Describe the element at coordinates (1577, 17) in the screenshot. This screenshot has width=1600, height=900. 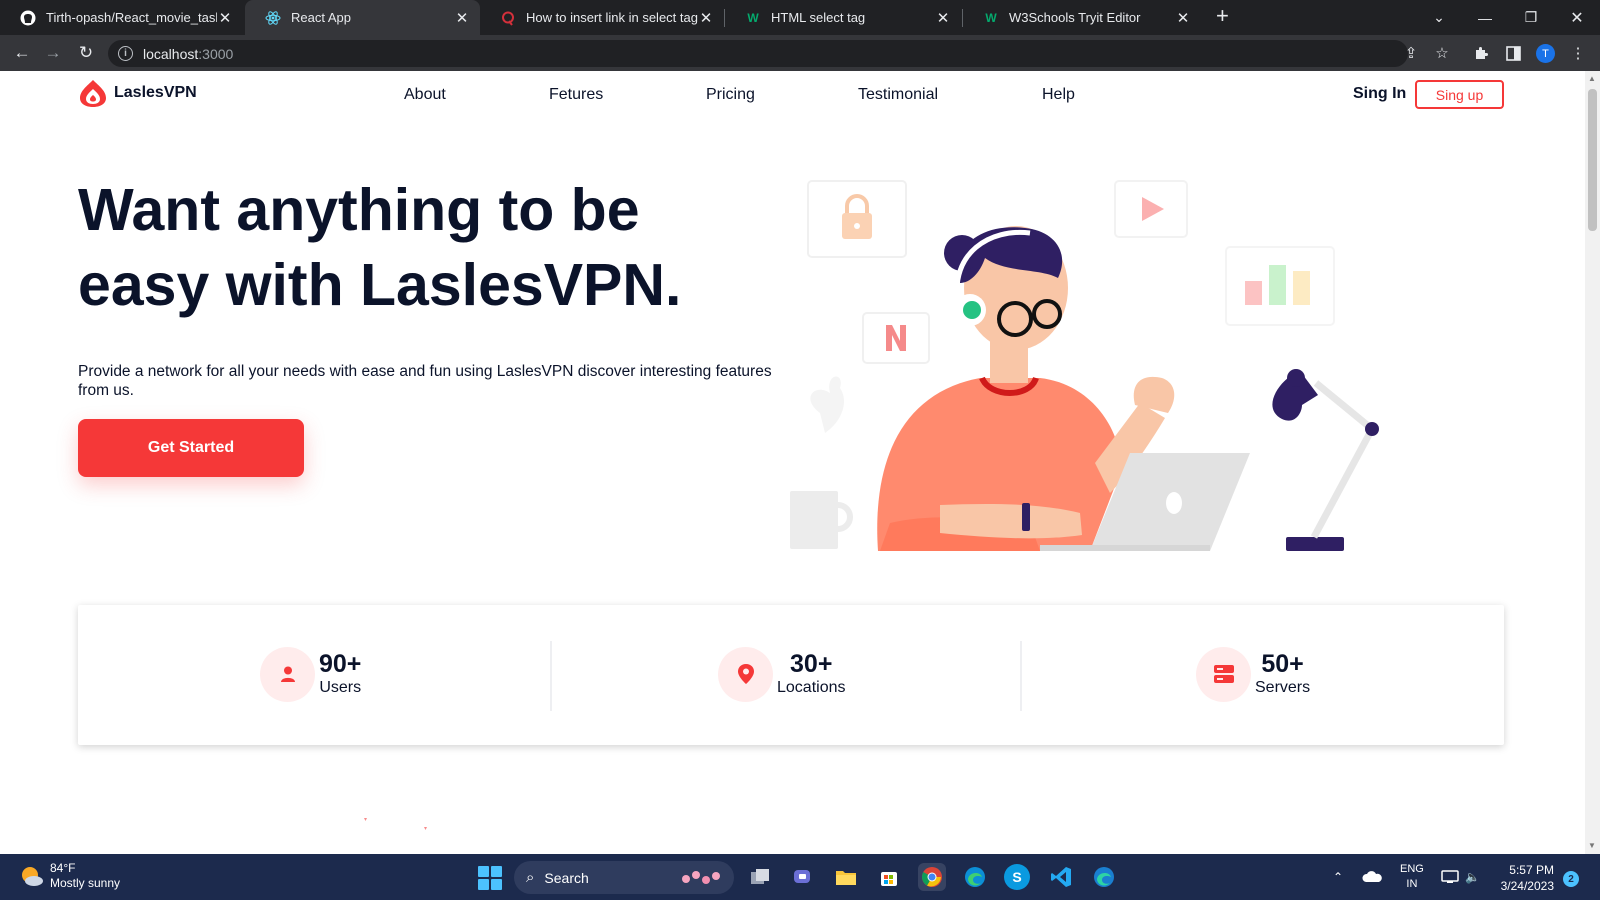
I see `close-window-button: ✕` at that location.